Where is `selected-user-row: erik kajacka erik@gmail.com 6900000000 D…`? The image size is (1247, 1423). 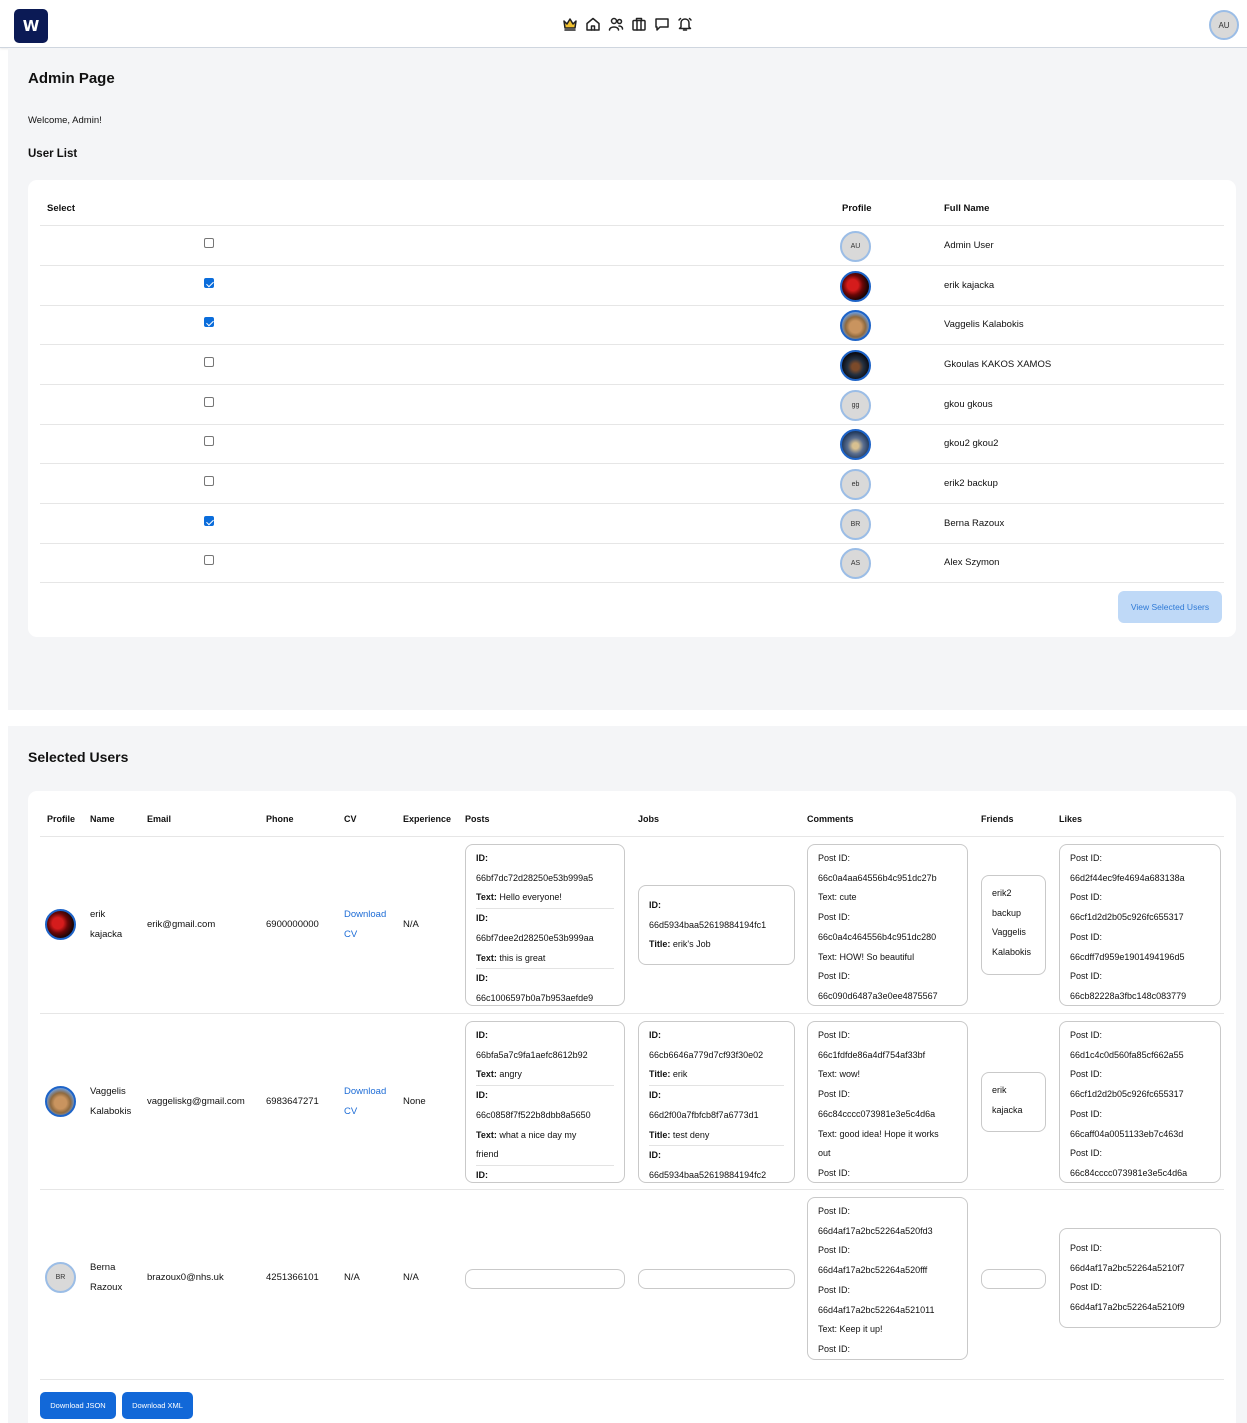 selected-user-row: erik kajacka erik@gmail.com 6900000000 D… is located at coordinates (632, 925).